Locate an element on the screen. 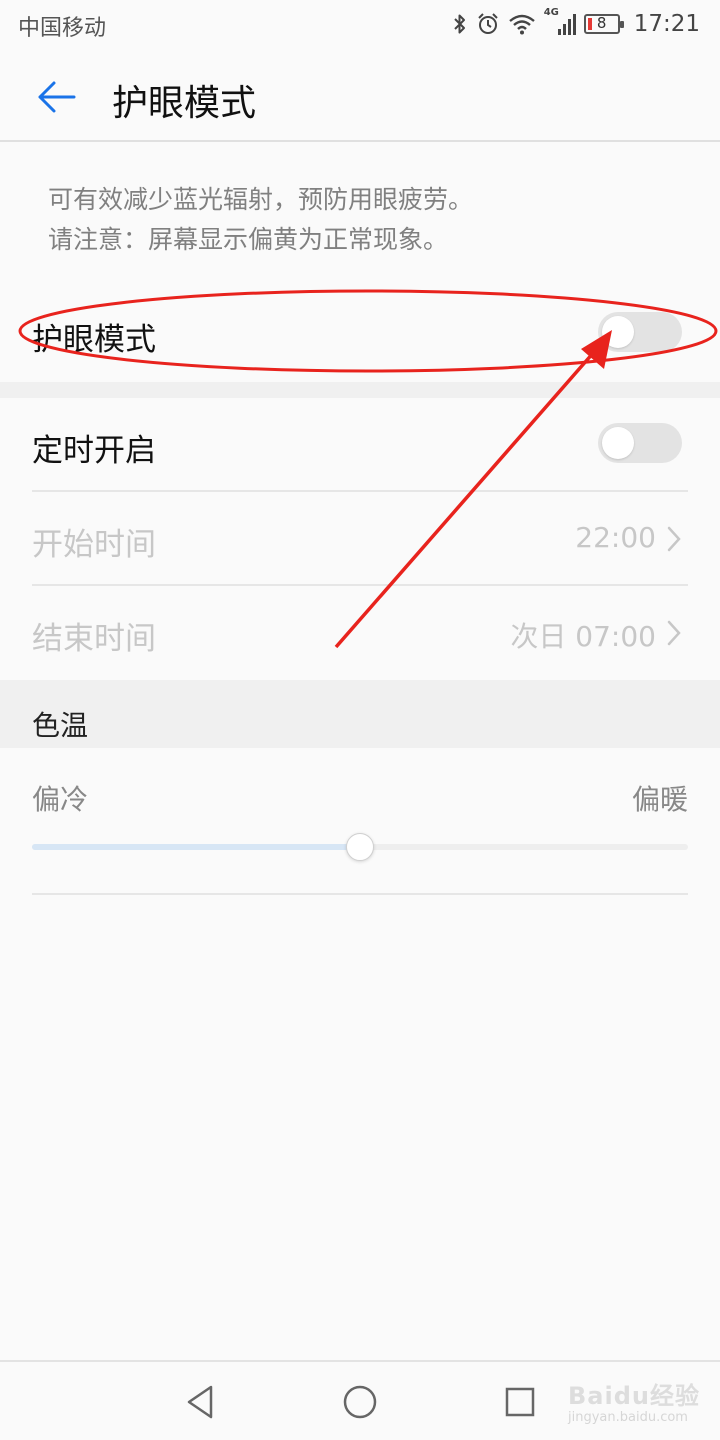 The image size is (720, 1440). nav-recents-icon is located at coordinates (520, 1402).